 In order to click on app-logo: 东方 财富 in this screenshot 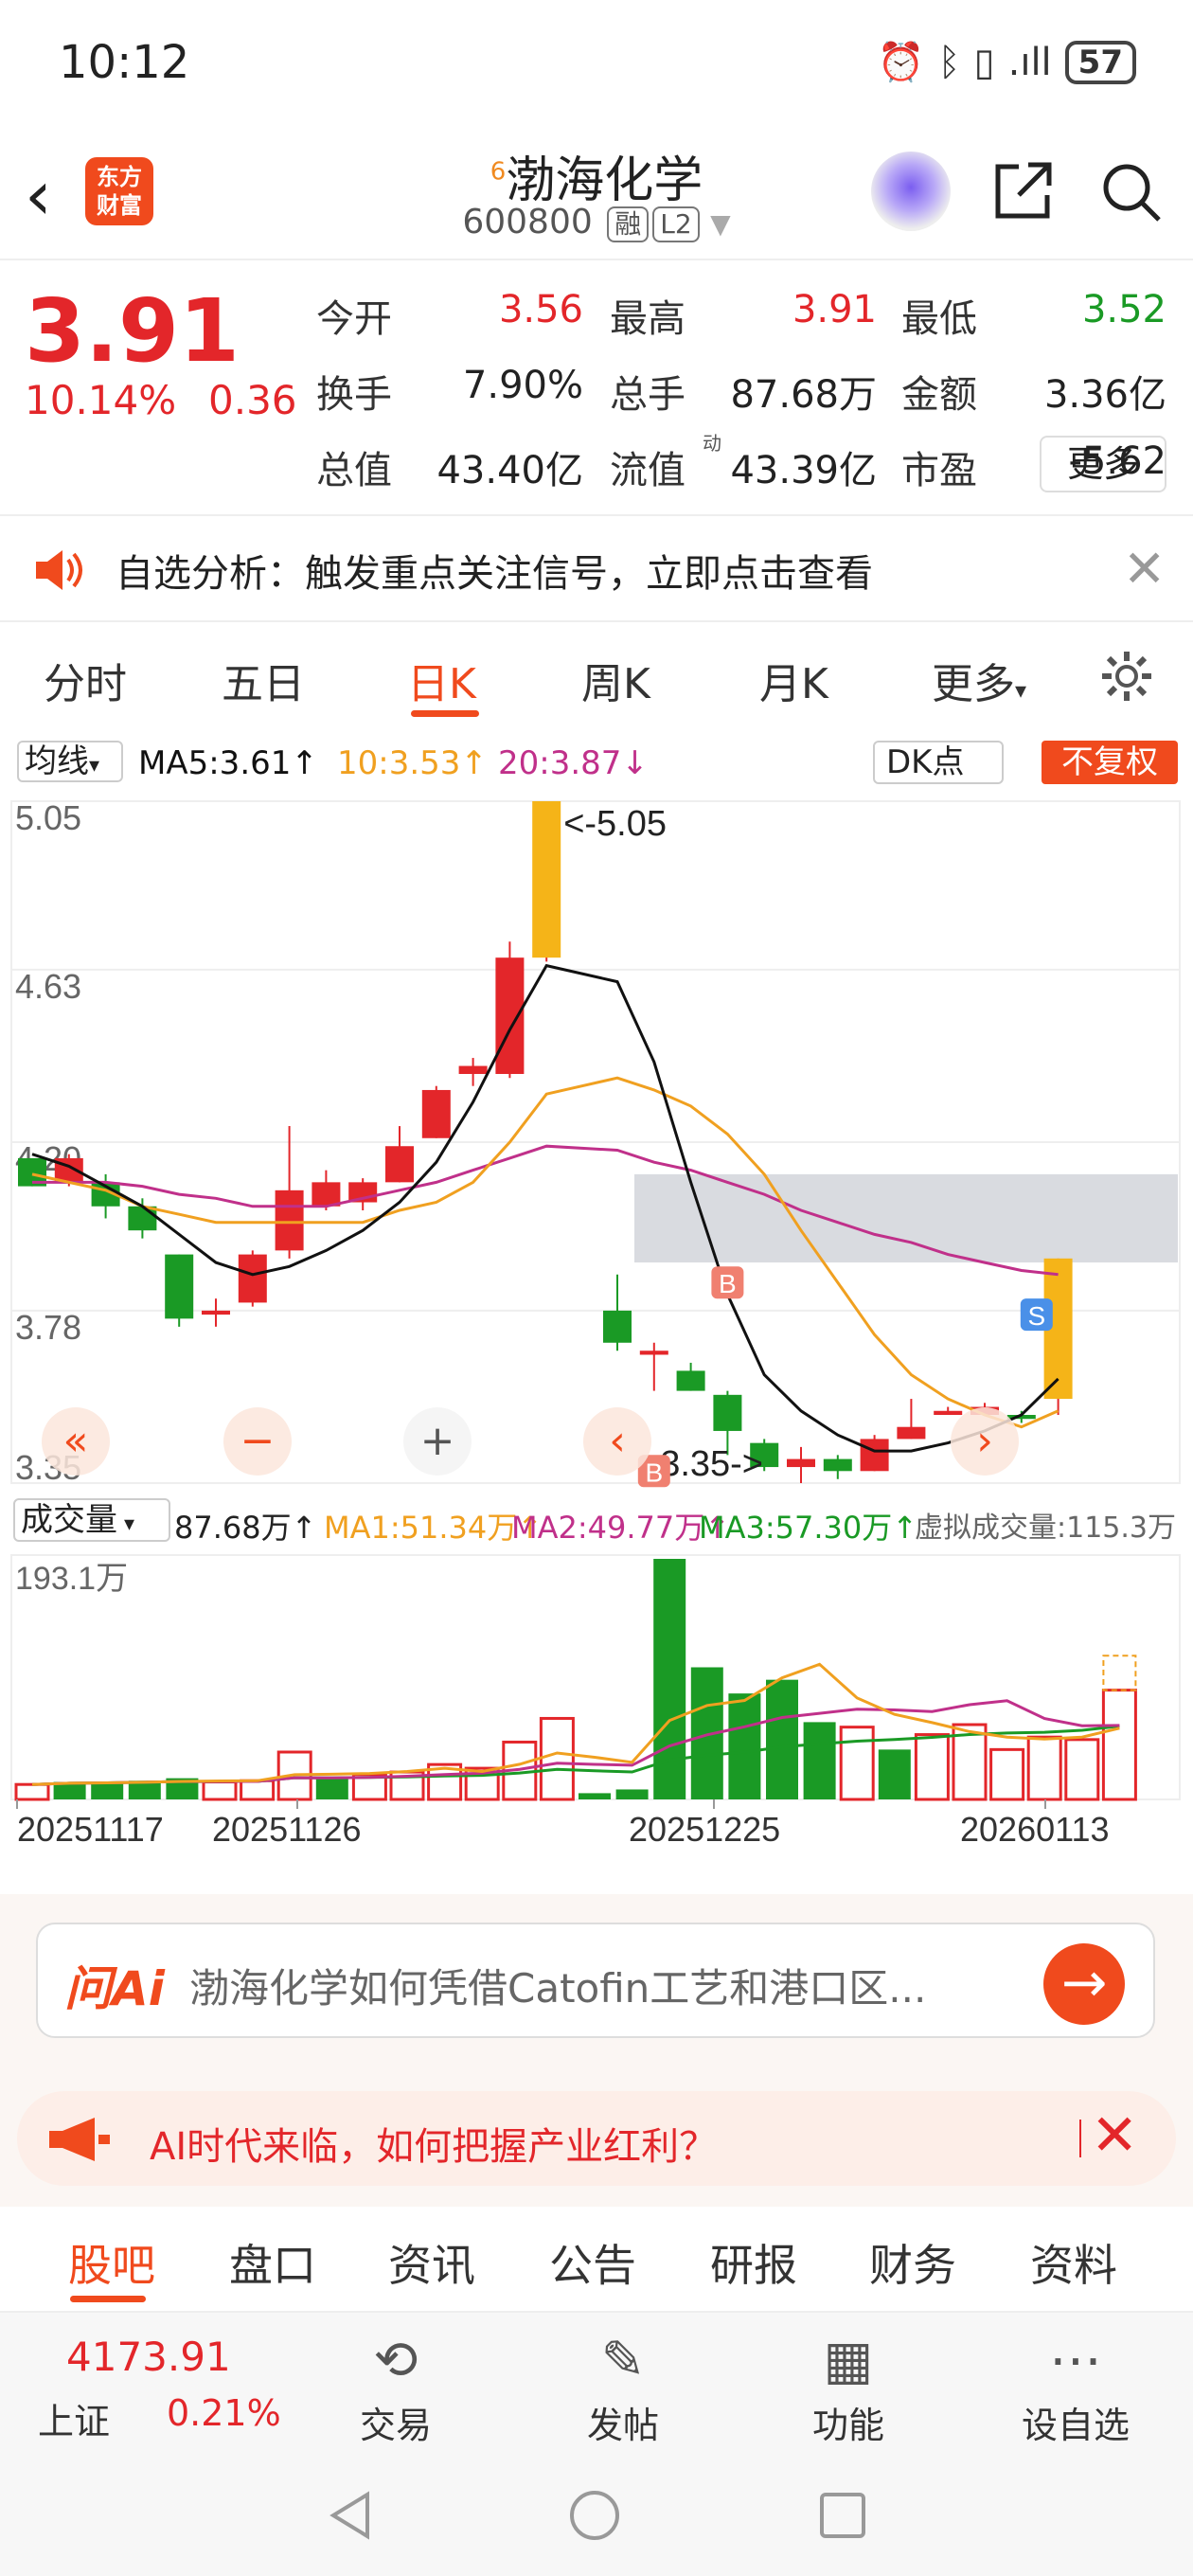, I will do `click(119, 191)`.